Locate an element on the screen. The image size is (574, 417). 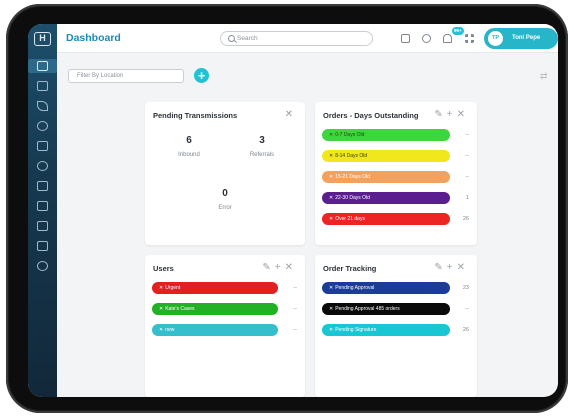
card-title: Orders - Days Outstanding is located at coordinates (371, 115).